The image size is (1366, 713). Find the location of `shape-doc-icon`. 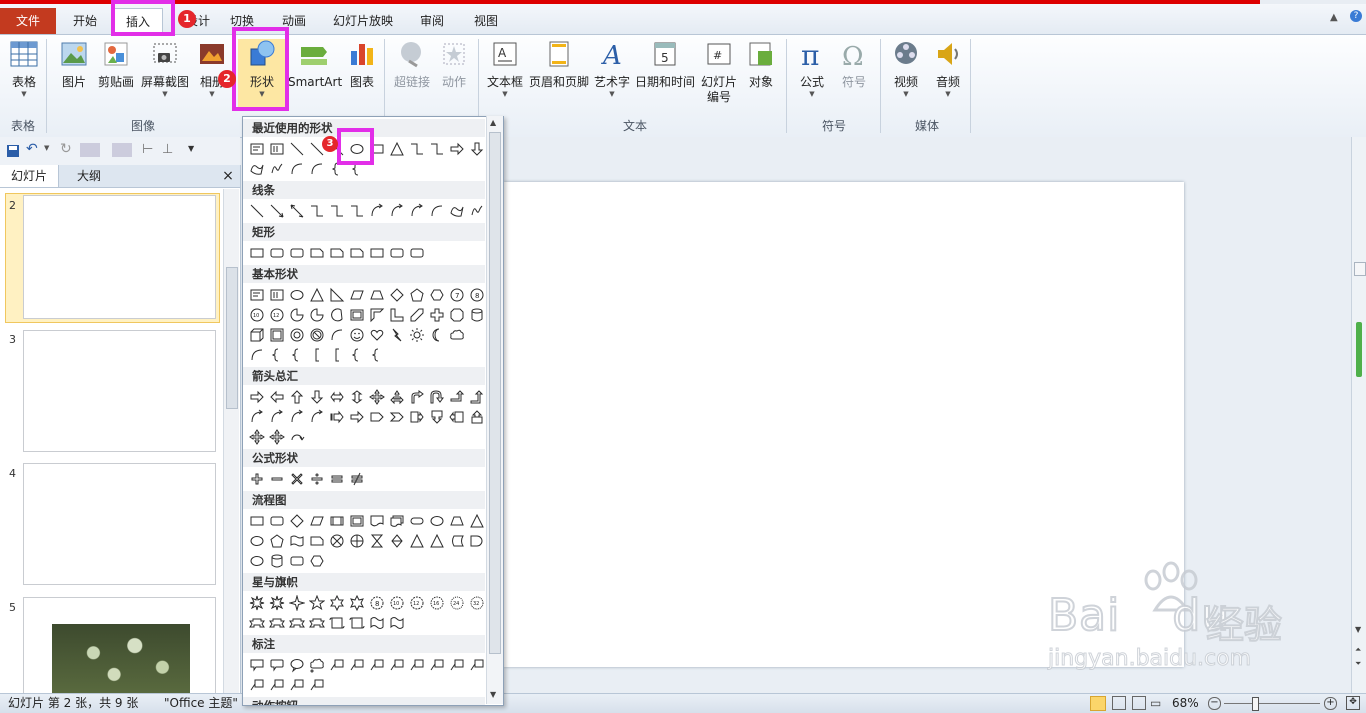

shape-doc-icon is located at coordinates (377, 521).